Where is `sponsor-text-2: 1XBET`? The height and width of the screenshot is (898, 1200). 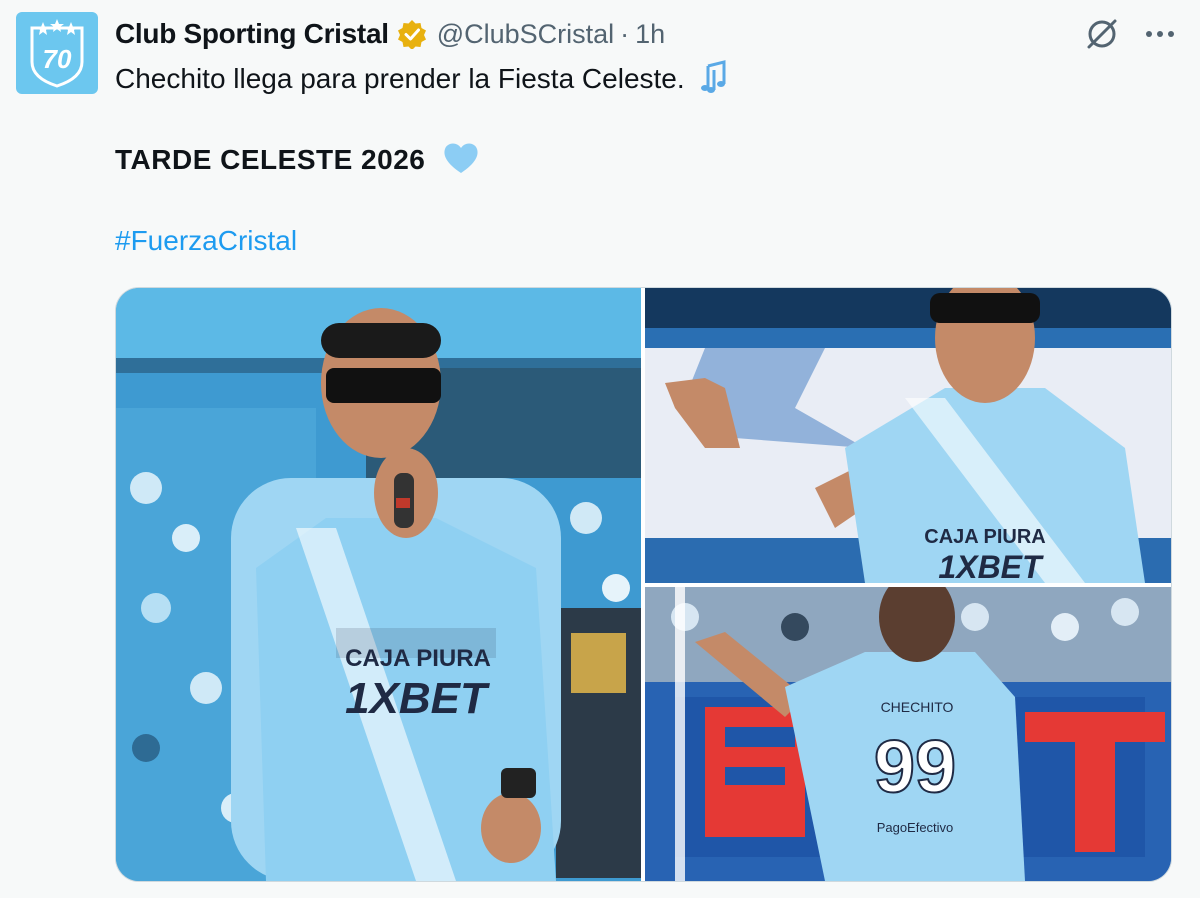
sponsor-text-2: 1XBET is located at coordinates (417, 698).